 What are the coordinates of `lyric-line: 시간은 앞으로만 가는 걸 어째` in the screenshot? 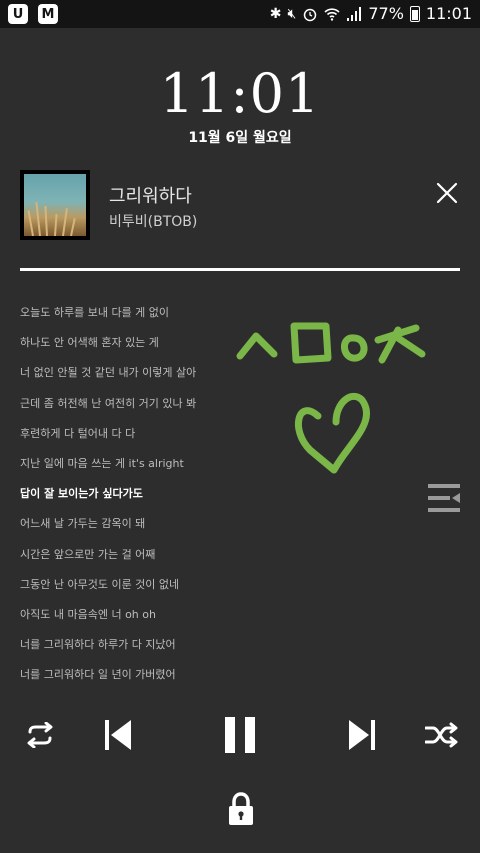 It's located at (210, 560).